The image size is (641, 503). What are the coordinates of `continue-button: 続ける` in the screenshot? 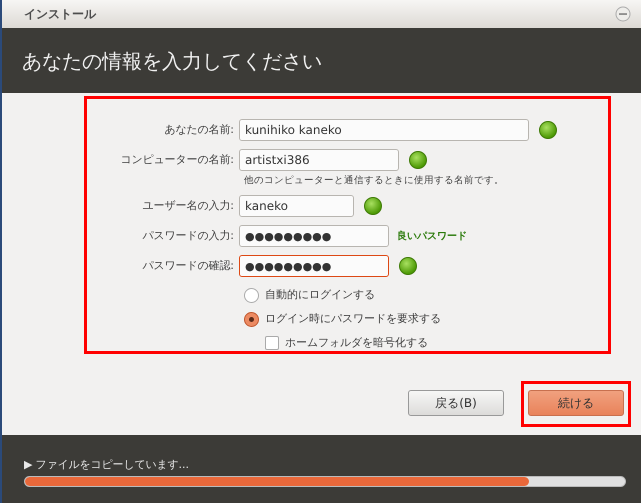 It's located at (576, 403).